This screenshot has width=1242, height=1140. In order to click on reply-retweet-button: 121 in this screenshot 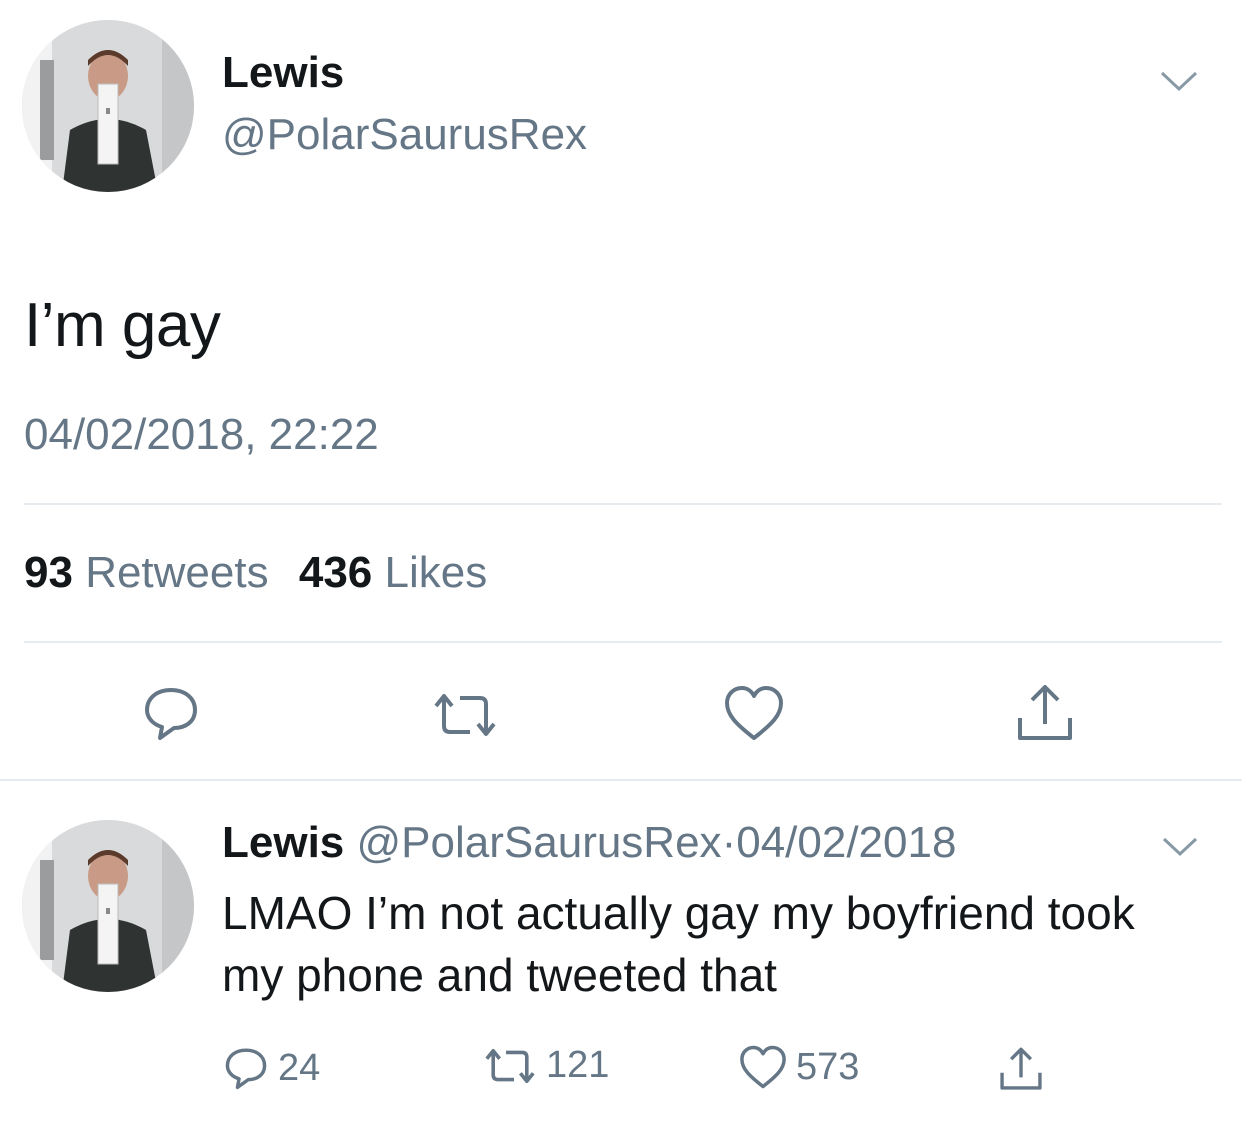, I will do `click(545, 1065)`.